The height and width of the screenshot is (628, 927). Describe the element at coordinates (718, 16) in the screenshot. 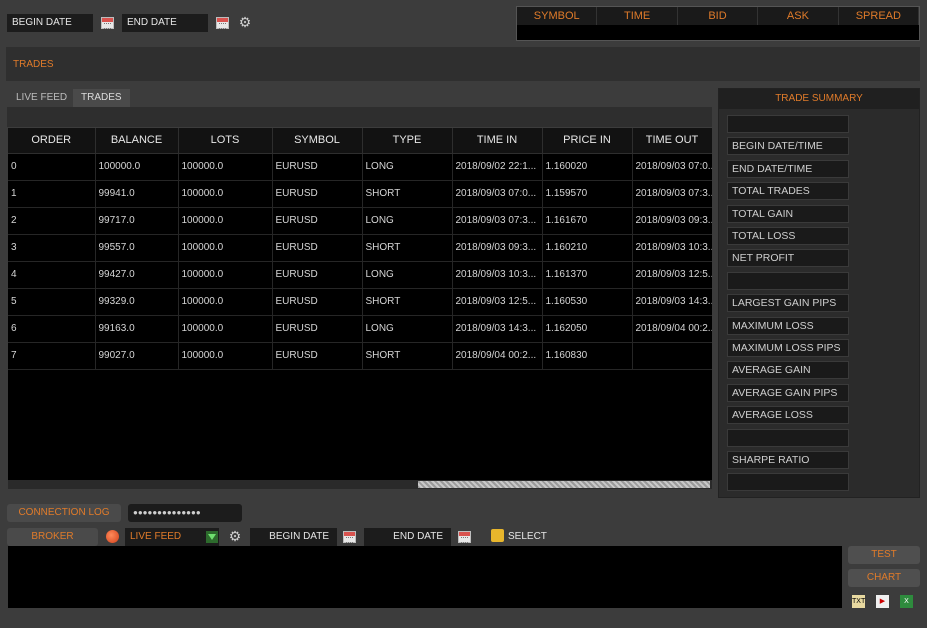

I see `quote-column-header: BID` at that location.